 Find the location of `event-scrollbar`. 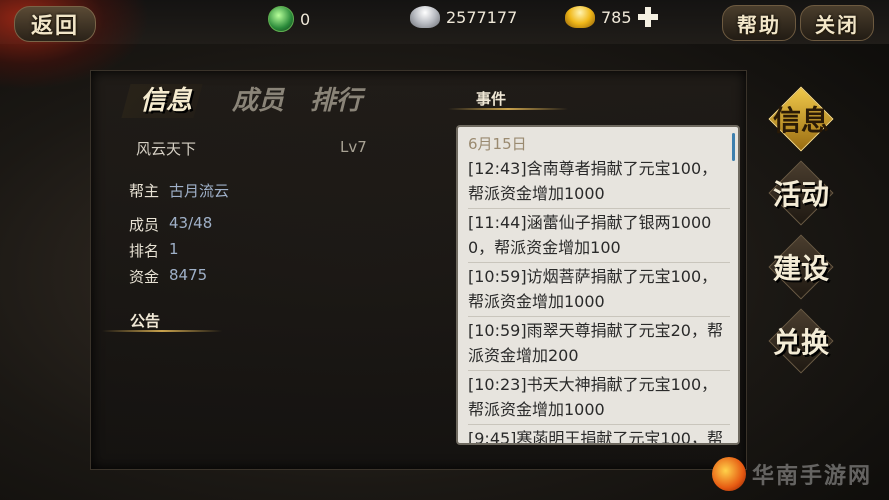

event-scrollbar is located at coordinates (733, 147).